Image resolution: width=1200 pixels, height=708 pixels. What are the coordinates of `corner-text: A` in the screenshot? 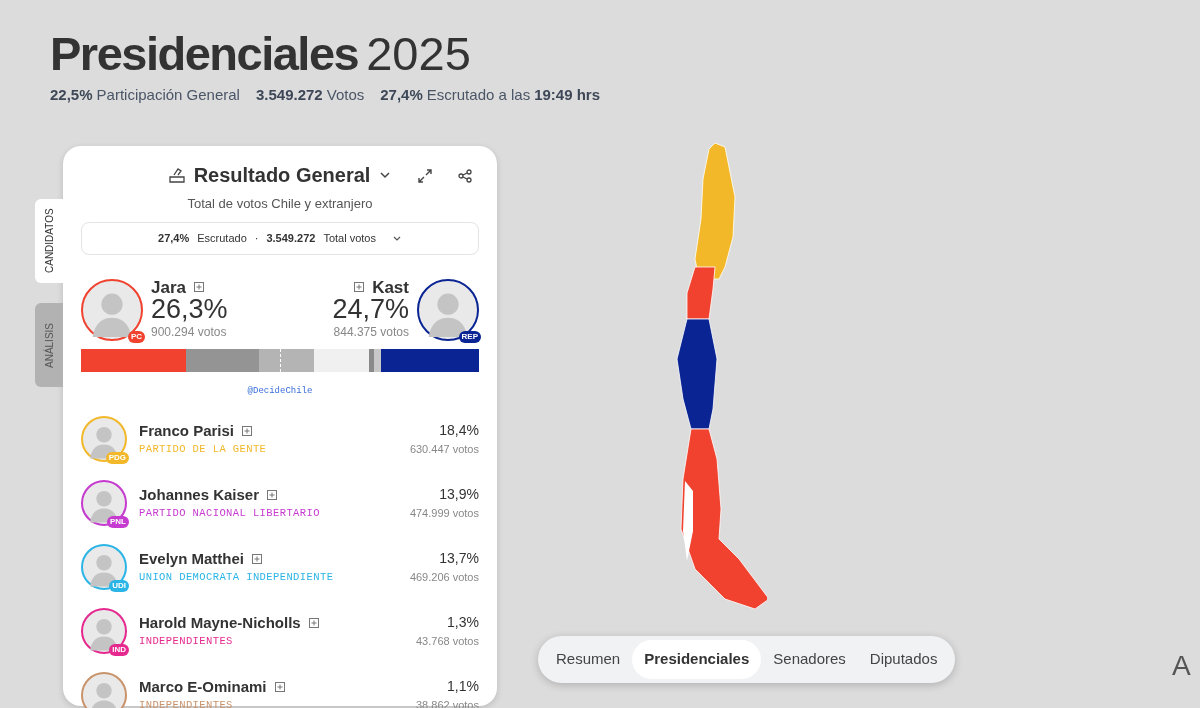 It's located at (1181, 666).